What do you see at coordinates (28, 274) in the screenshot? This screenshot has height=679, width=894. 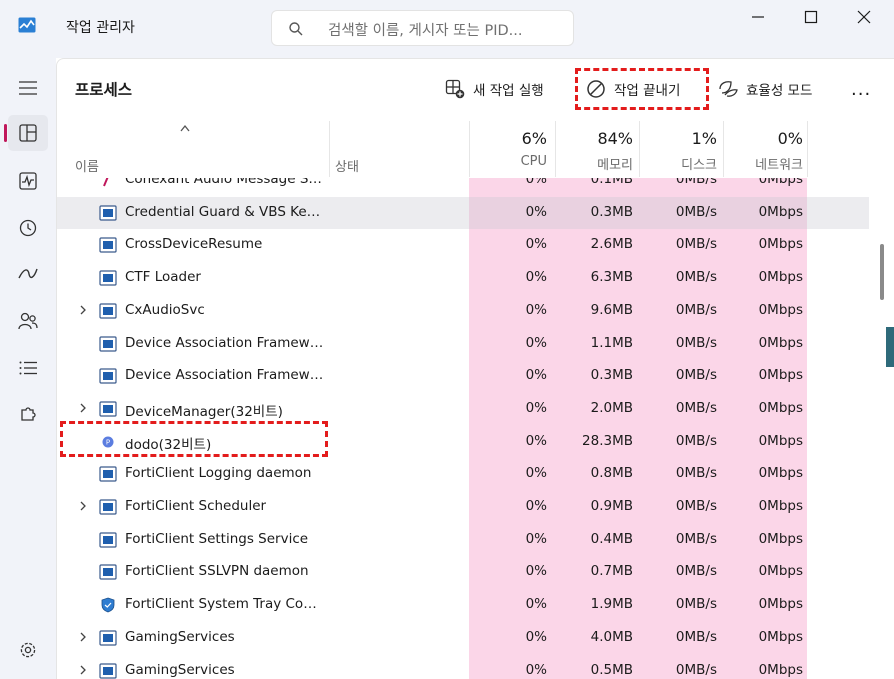 I see `nav-startup-apps` at bounding box center [28, 274].